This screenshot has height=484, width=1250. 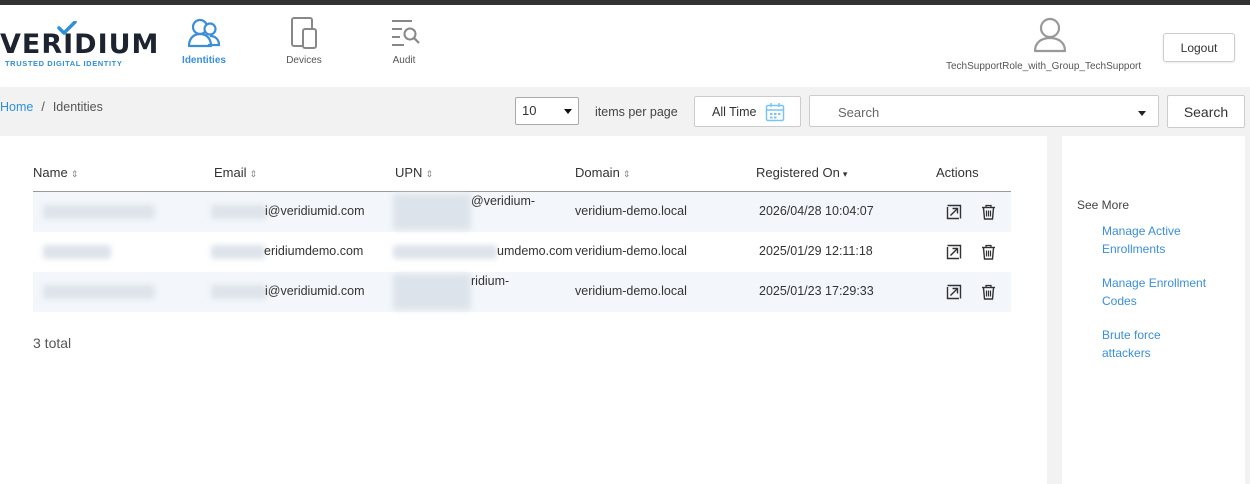 What do you see at coordinates (535, 251) in the screenshot?
I see `upn-cell: umdemo.com` at bounding box center [535, 251].